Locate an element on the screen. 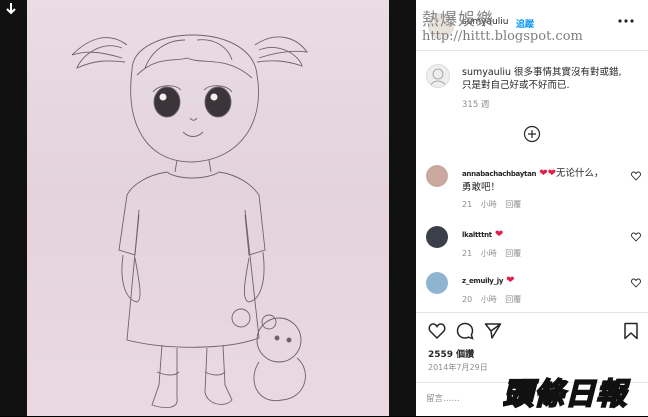 Image resolution: width=648 pixels, height=417 pixels. comment-time: 20 小時 is located at coordinates (479, 299).